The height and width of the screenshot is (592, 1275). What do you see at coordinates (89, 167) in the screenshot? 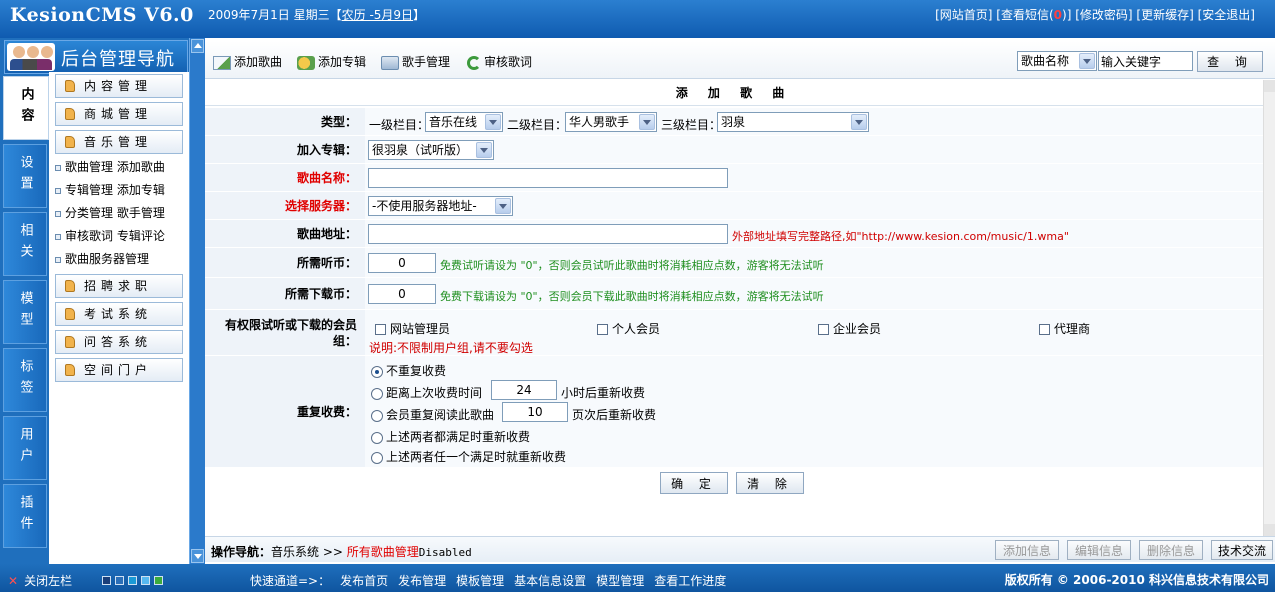
I see `song-manage-link: 歌曲管理` at bounding box center [89, 167].